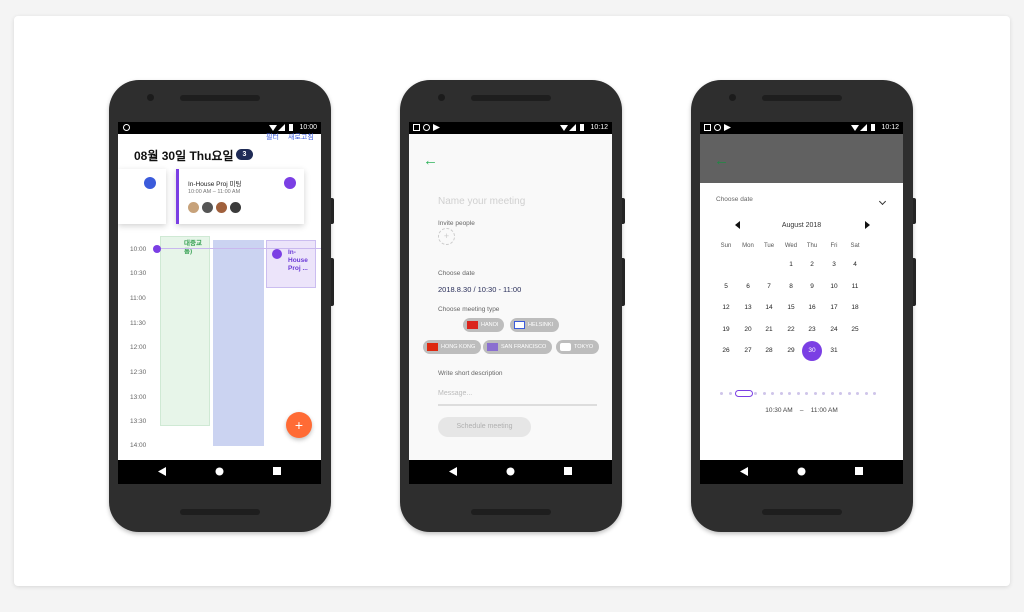  I want to click on weekday-label: Fri, so click(834, 246).